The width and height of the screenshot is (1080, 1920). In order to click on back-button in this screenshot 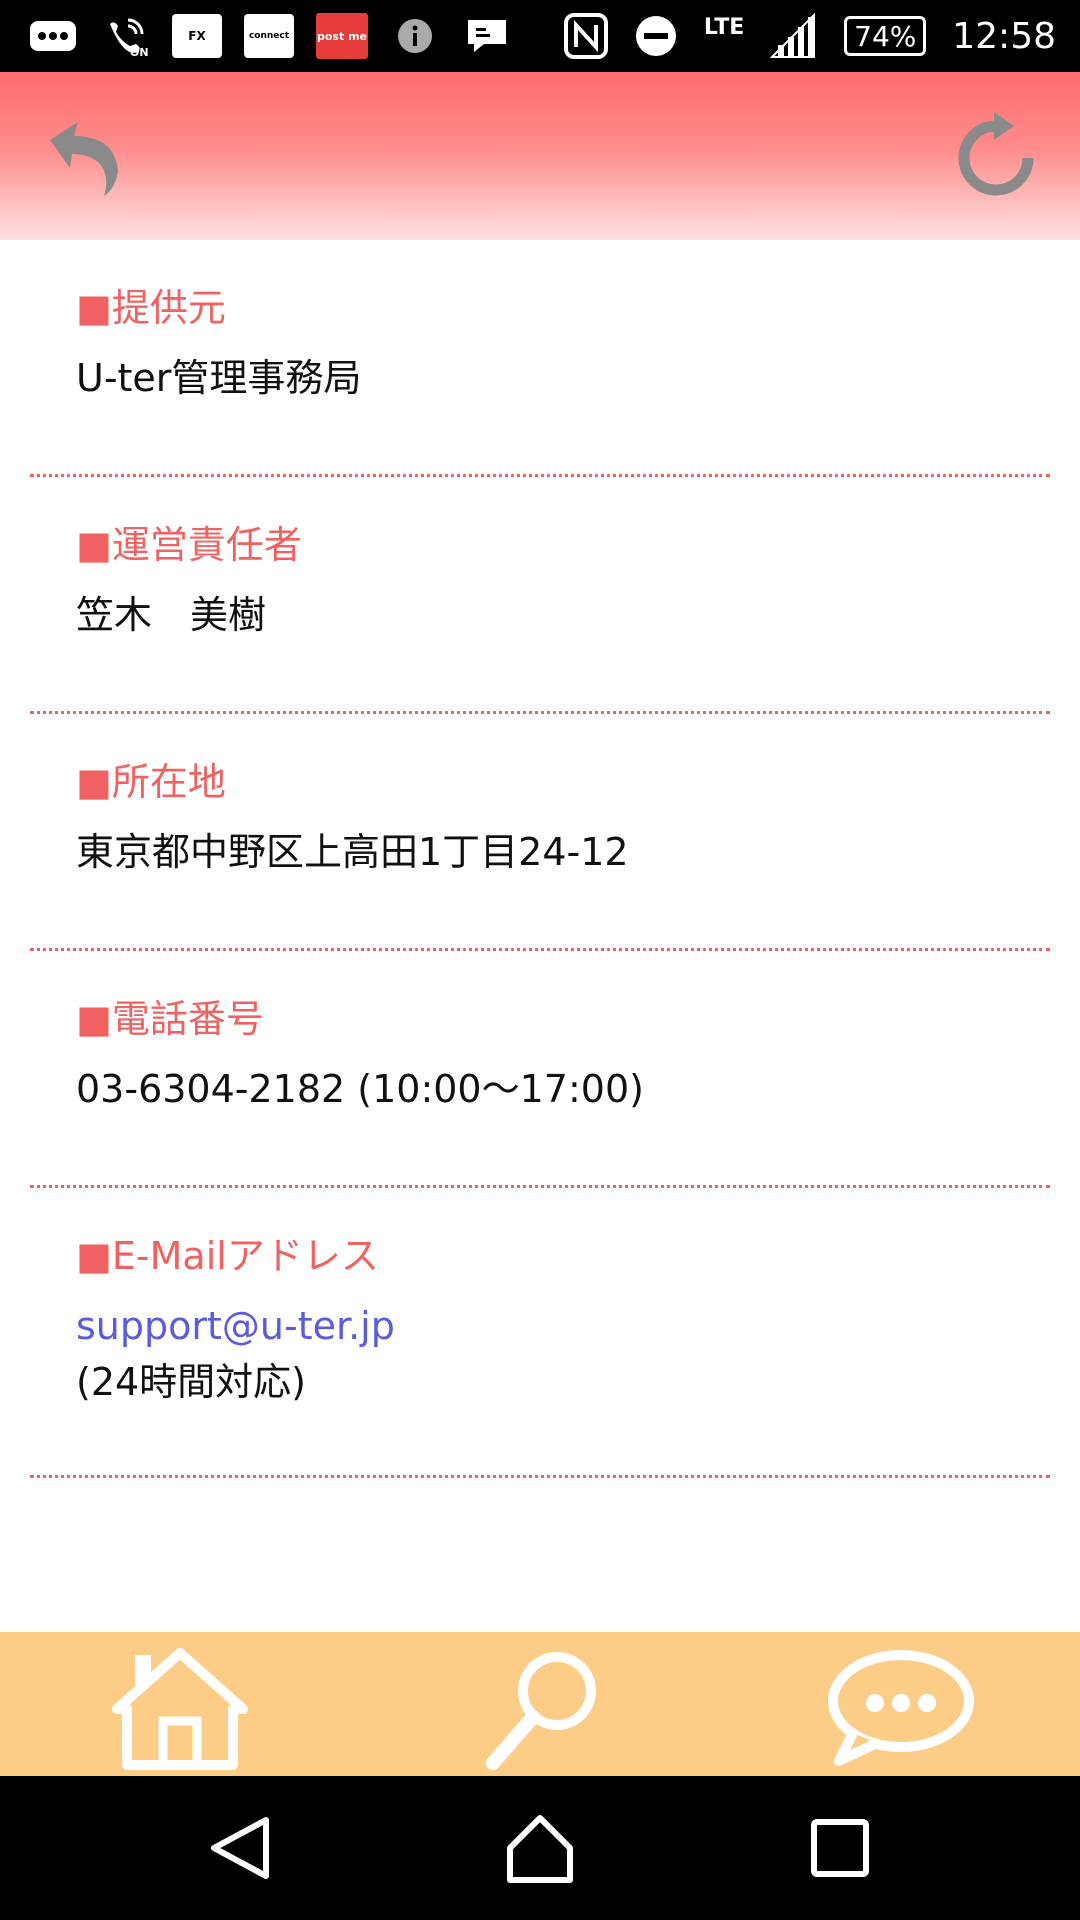, I will do `click(88, 158)`.